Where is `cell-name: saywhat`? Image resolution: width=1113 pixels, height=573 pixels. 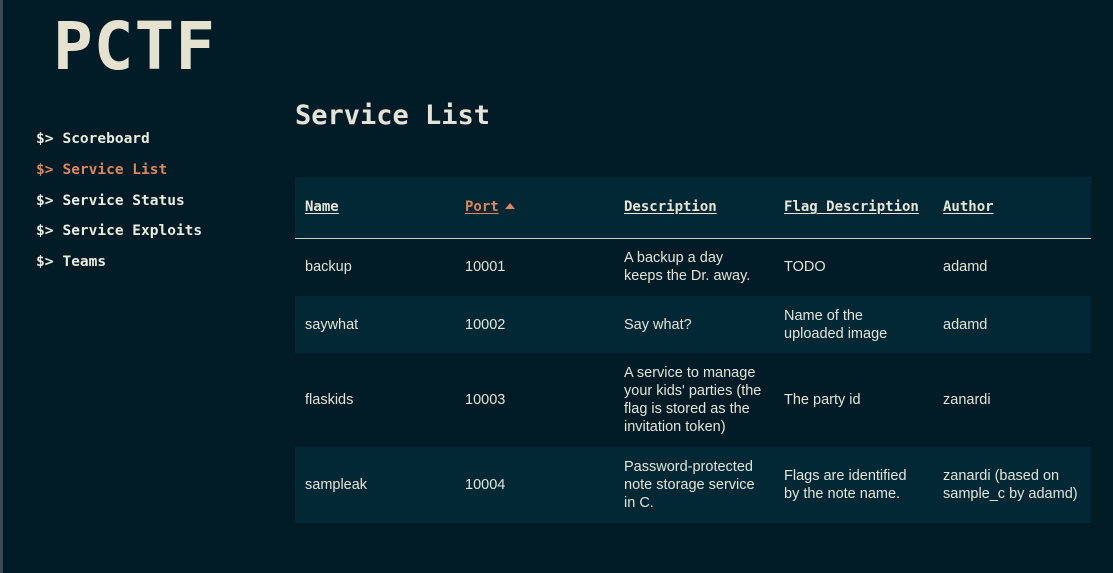
cell-name: saywhat is located at coordinates (332, 324).